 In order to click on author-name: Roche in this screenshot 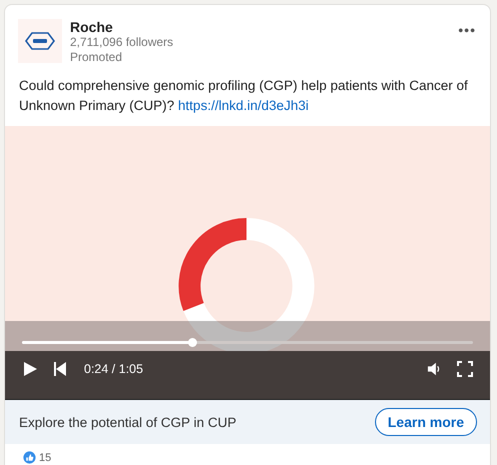, I will do `click(260, 27)`.